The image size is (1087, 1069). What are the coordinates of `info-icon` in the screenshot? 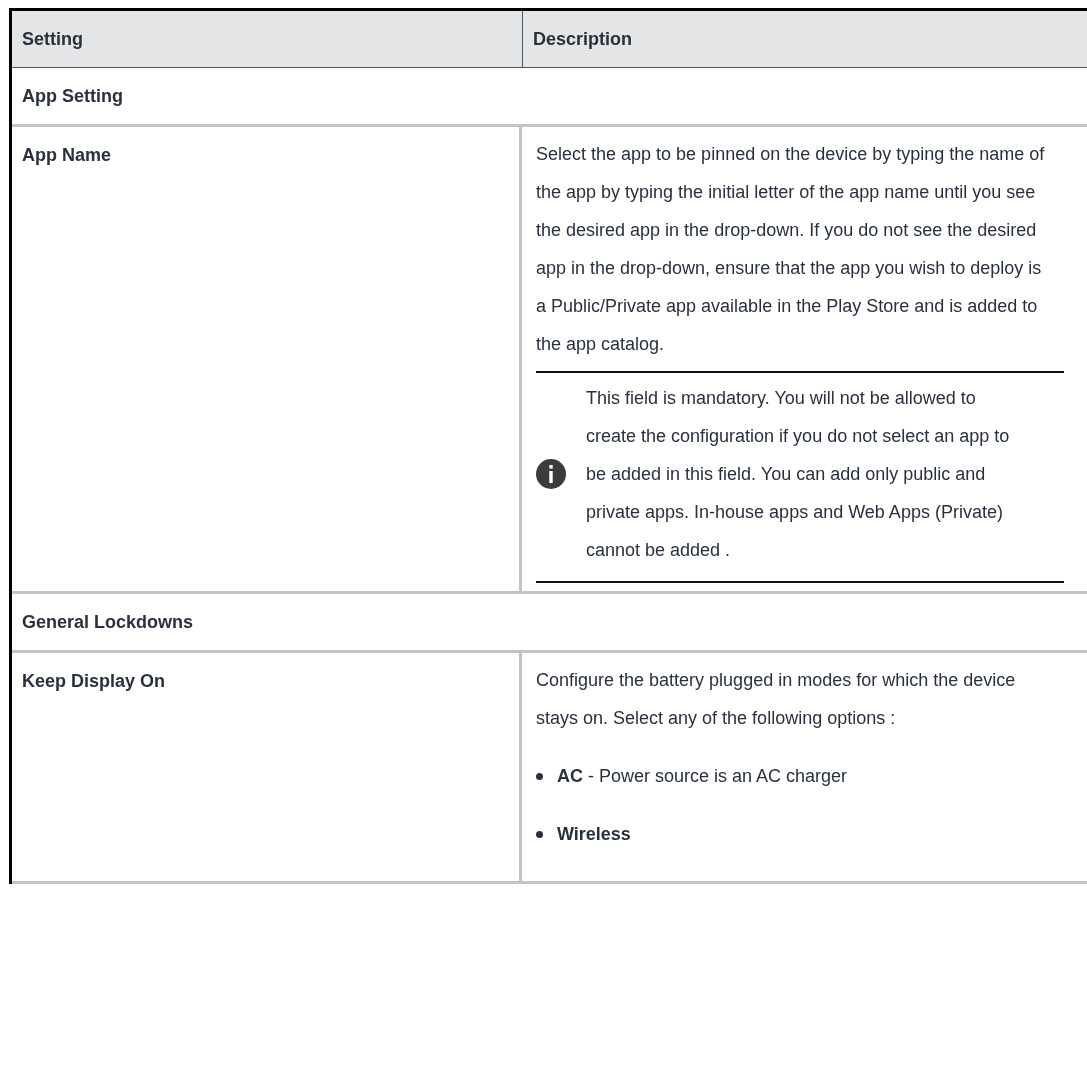 It's located at (551, 474).